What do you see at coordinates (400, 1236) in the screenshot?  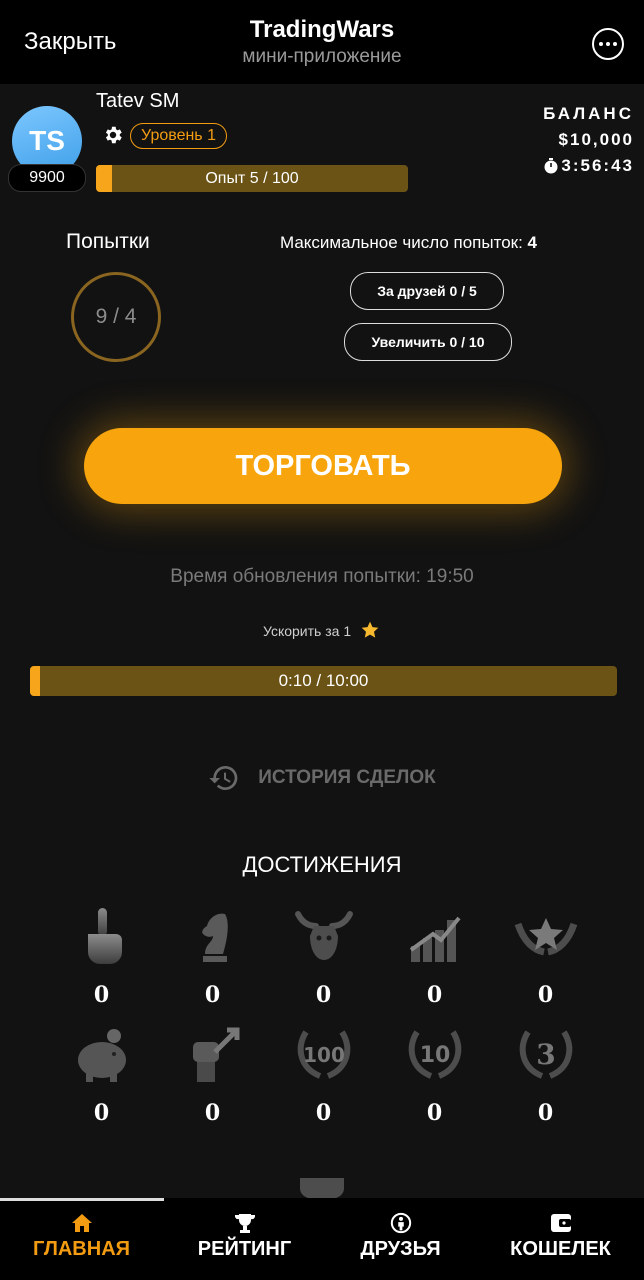 I see `nav-friends: ДРУЗЬЯ` at bounding box center [400, 1236].